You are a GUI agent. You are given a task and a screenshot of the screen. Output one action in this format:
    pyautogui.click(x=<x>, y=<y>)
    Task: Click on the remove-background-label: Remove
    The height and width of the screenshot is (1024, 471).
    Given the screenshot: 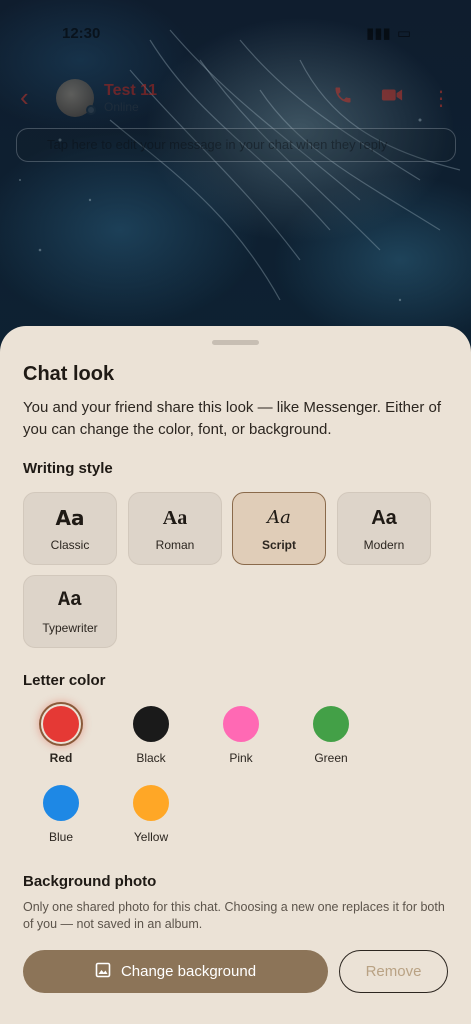 What is the action you would take?
    pyautogui.click(x=393, y=971)
    